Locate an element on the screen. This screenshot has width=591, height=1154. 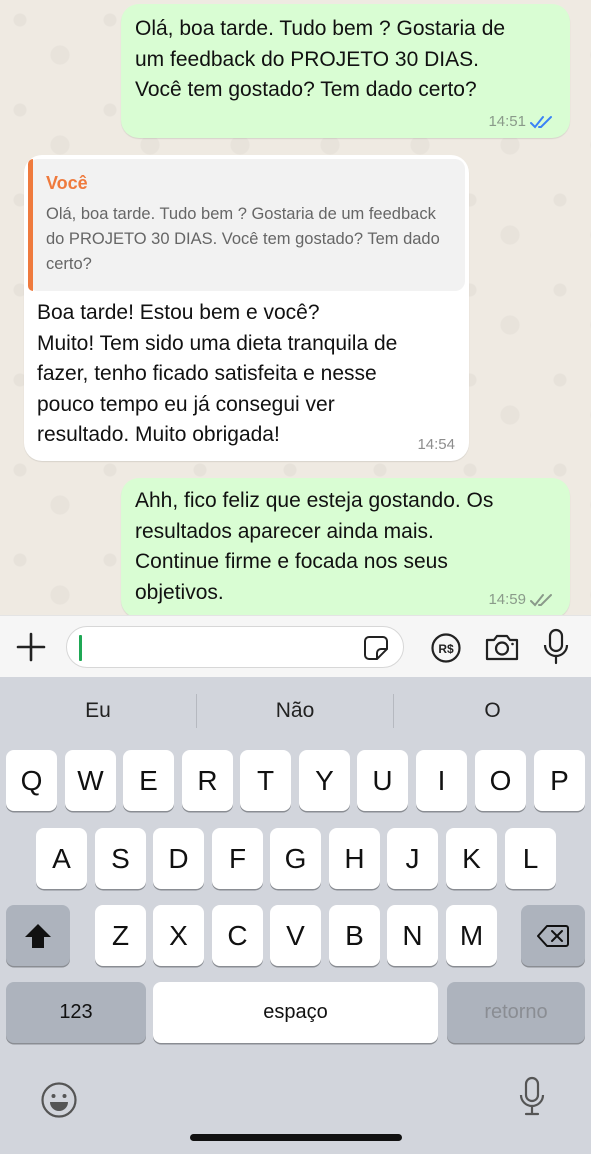
shift-icon is located at coordinates (38, 935).